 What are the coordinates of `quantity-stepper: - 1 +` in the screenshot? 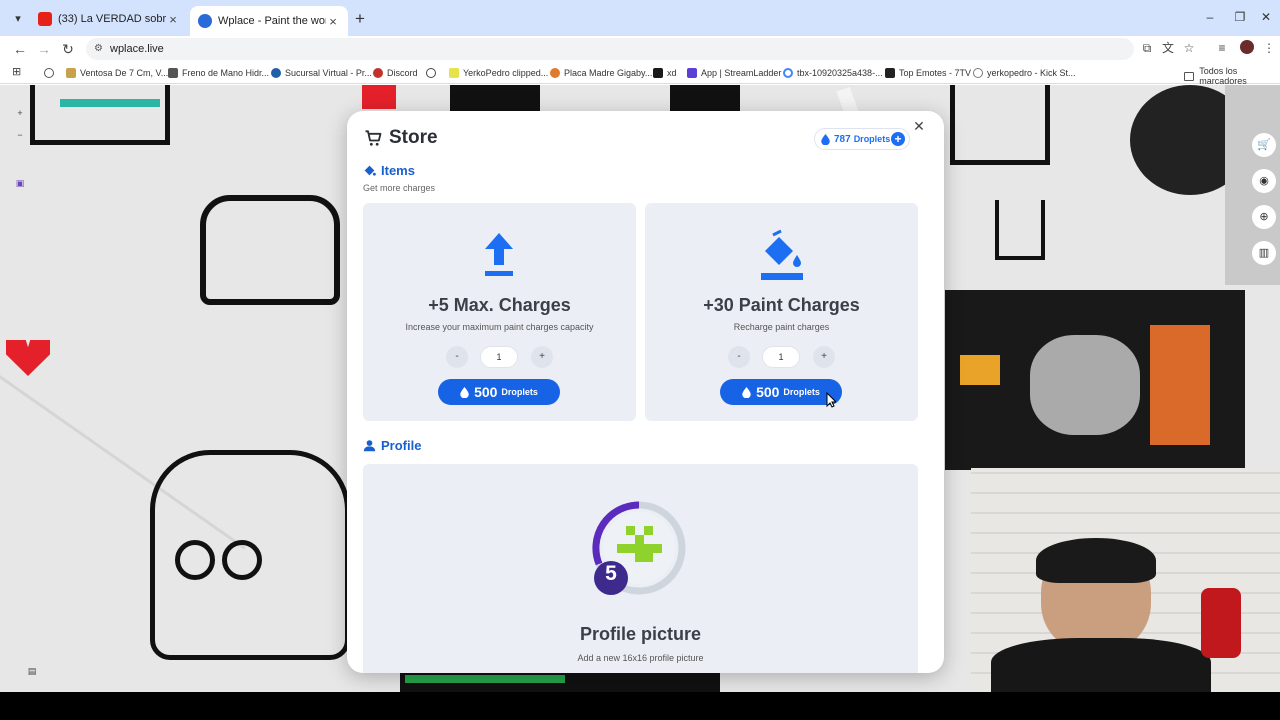 It's located at (781, 357).